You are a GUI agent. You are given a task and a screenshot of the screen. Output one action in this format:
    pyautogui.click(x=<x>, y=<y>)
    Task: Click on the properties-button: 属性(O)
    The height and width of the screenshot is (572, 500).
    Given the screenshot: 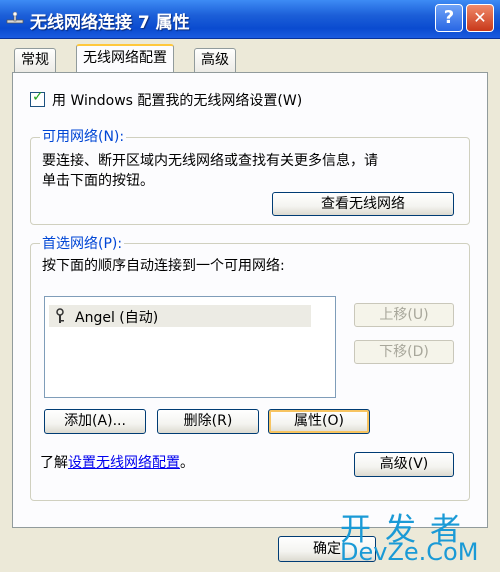 What is the action you would take?
    pyautogui.click(x=319, y=421)
    